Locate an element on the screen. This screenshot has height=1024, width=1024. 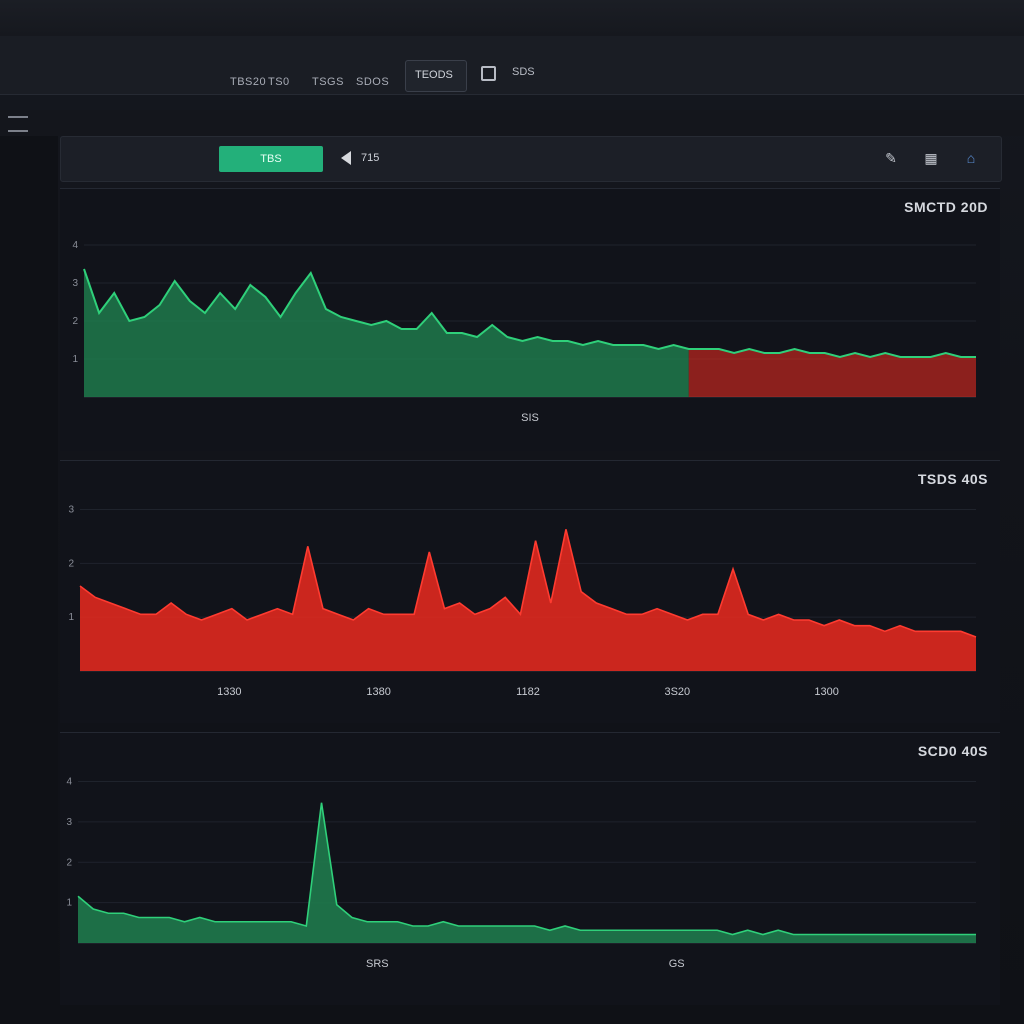
checkbox-icon is located at coordinates (488, 73).